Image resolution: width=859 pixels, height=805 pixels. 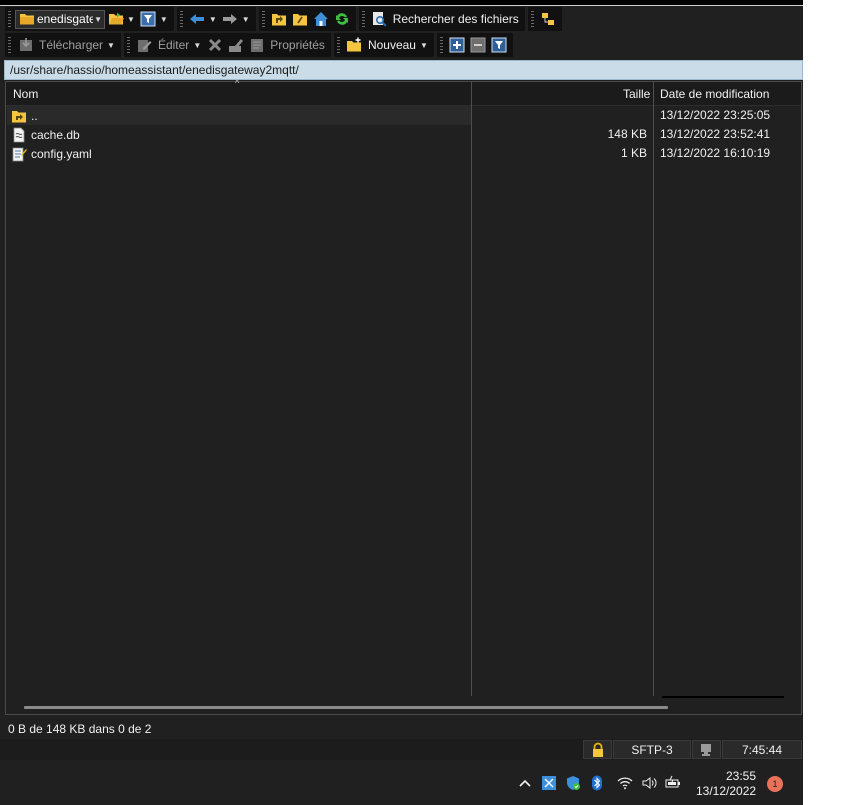 I want to click on selection-group, so click(x=474, y=45).